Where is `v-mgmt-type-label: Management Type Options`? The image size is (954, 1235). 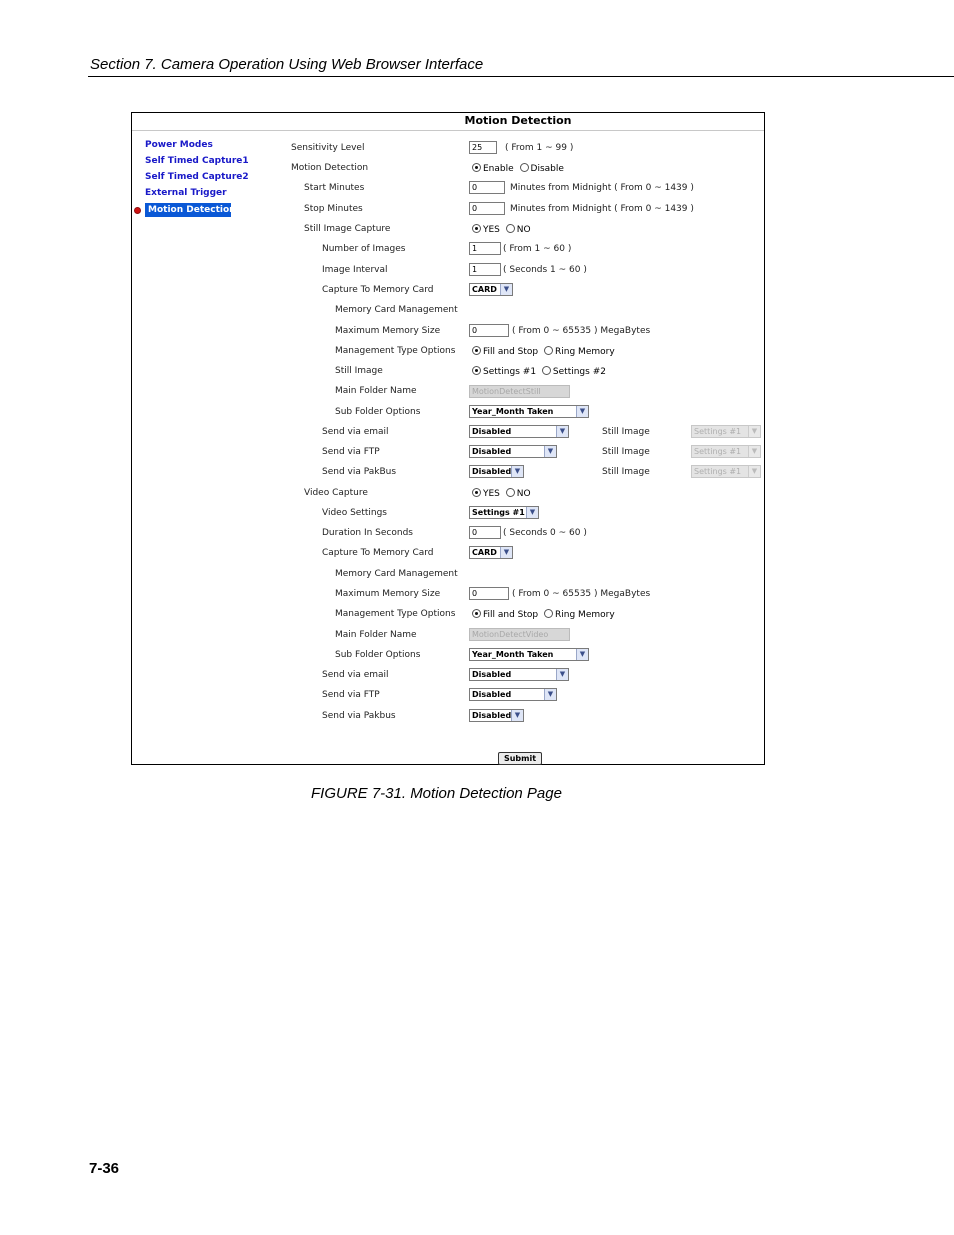 v-mgmt-type-label: Management Type Options is located at coordinates (395, 614).